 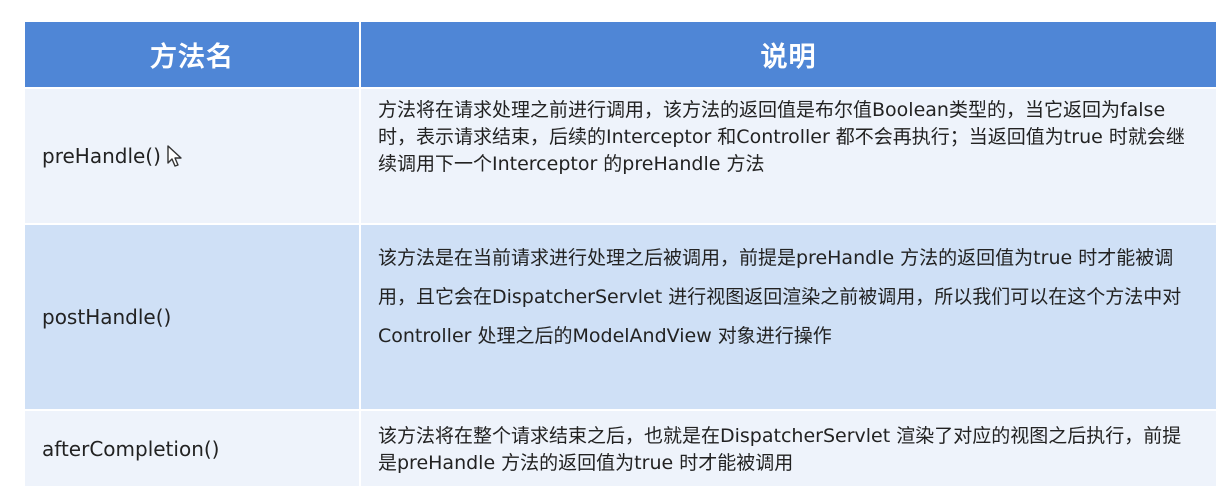 What do you see at coordinates (101, 156) in the screenshot?
I see `method-name: preHandle()` at bounding box center [101, 156].